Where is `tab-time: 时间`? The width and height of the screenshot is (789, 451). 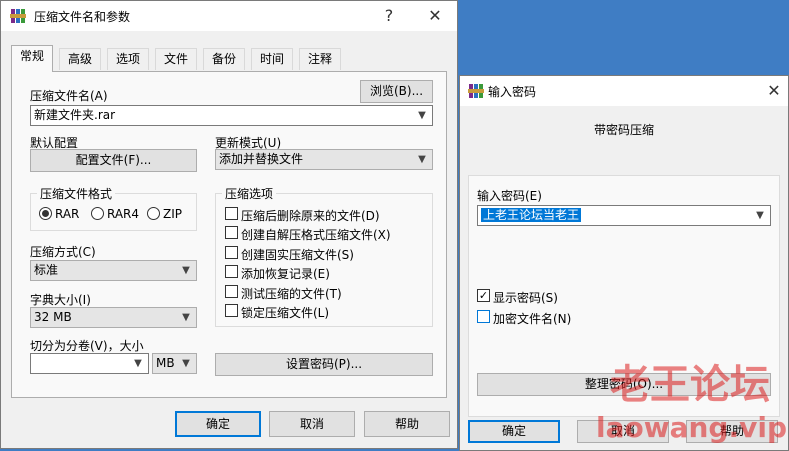
tab-time: 时间 is located at coordinates (272, 59).